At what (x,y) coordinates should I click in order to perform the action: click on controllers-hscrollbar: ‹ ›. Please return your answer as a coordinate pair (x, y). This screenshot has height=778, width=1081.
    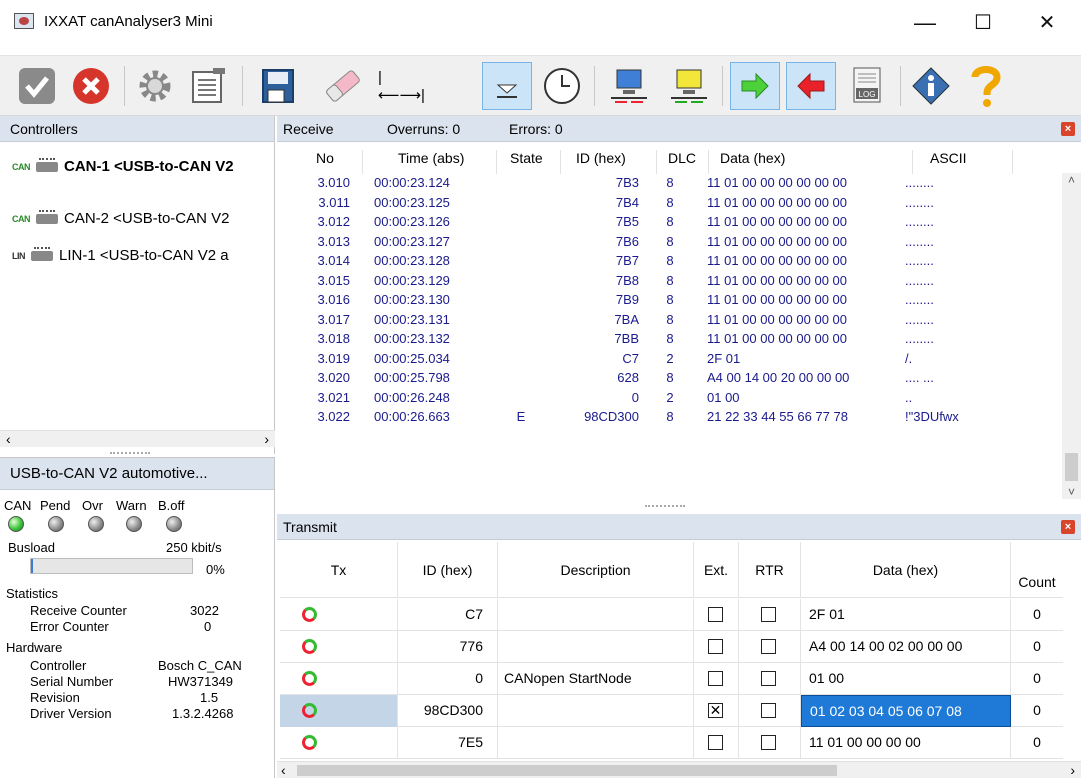
    Looking at the image, I should click on (137, 438).